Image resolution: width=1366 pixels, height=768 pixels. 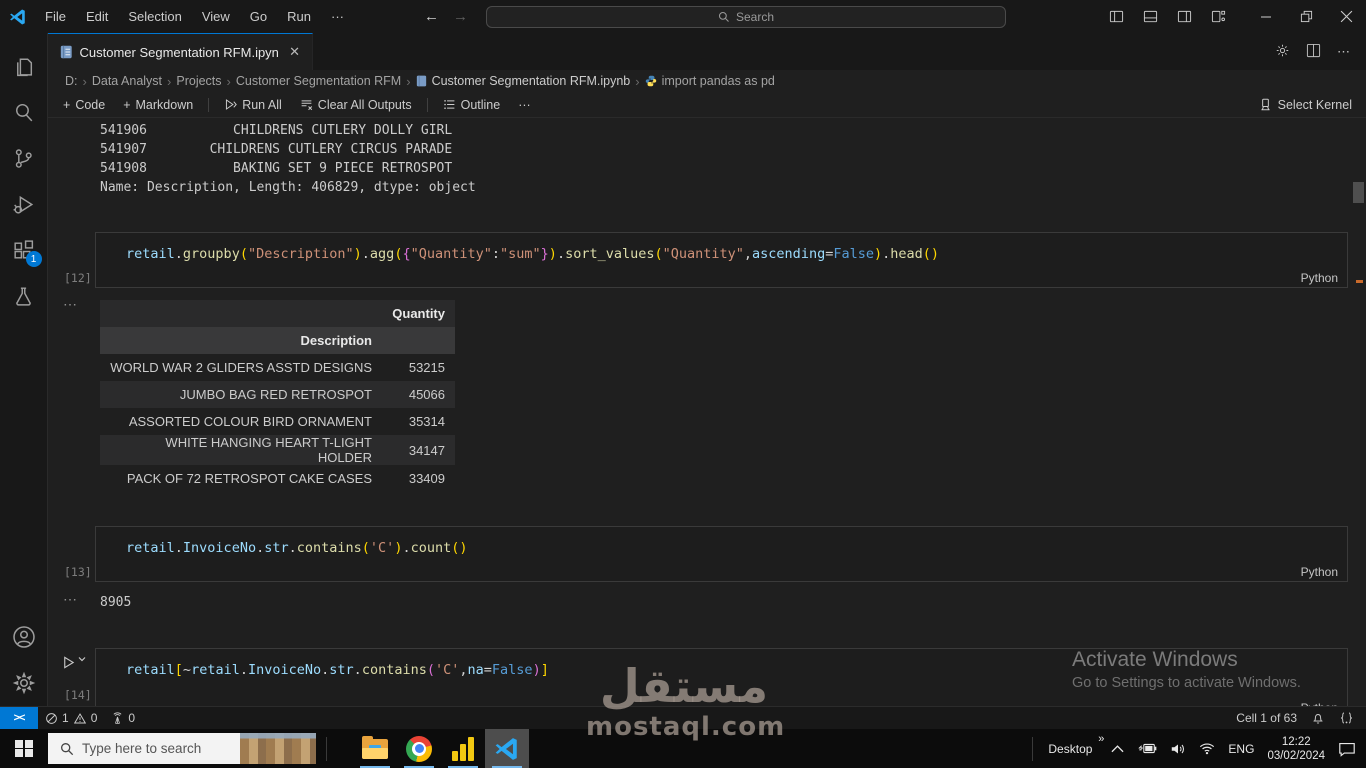 What do you see at coordinates (1319, 572) in the screenshot?
I see `cell13-language-picker: Python` at bounding box center [1319, 572].